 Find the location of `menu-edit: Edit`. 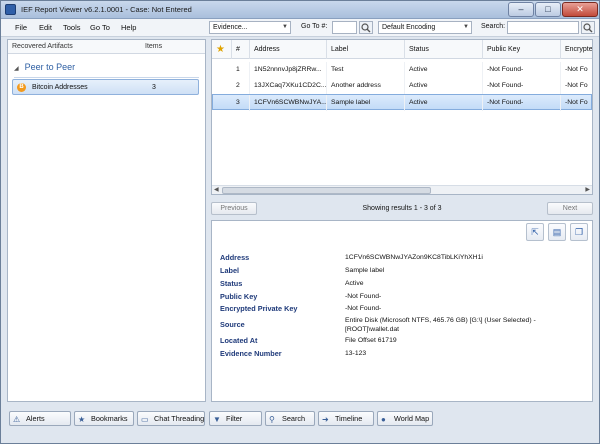

menu-edit: Edit is located at coordinates (45, 27).